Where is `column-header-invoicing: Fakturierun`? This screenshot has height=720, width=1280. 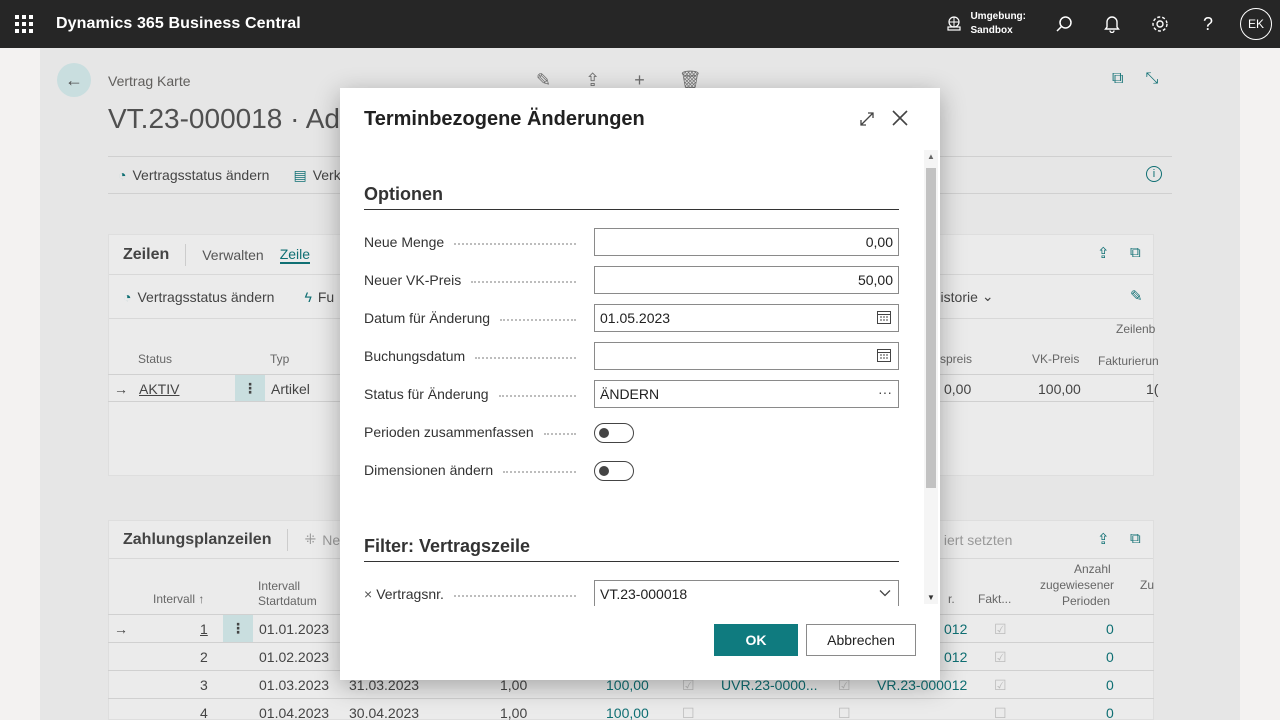
column-header-invoicing: Fakturierun is located at coordinates (1128, 361).